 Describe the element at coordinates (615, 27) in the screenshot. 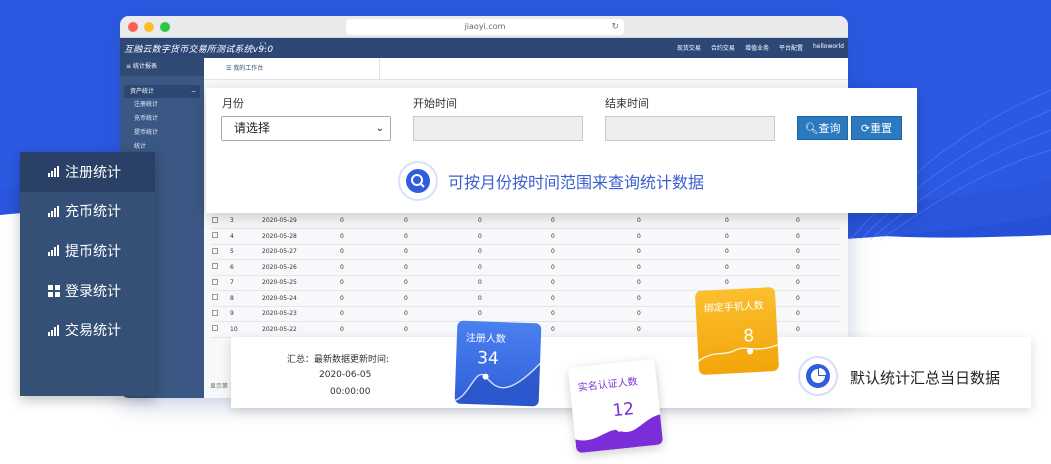

I see `reload-icon: ↻` at that location.